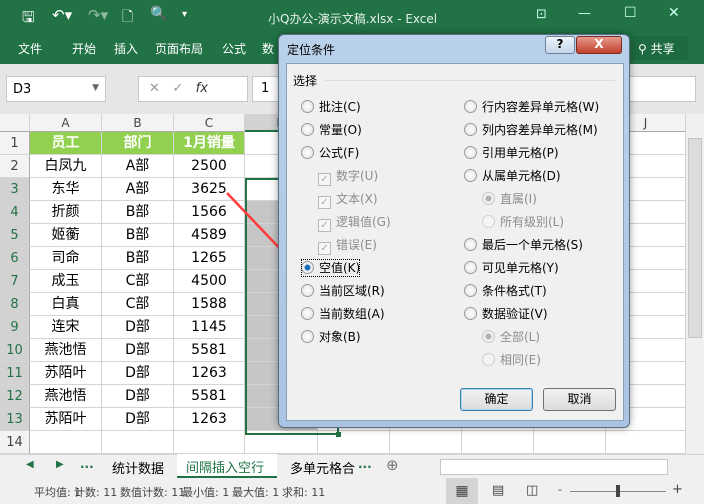 The height and width of the screenshot is (504, 704). I want to click on option-right-3: 从属单元格(D), so click(512, 176).